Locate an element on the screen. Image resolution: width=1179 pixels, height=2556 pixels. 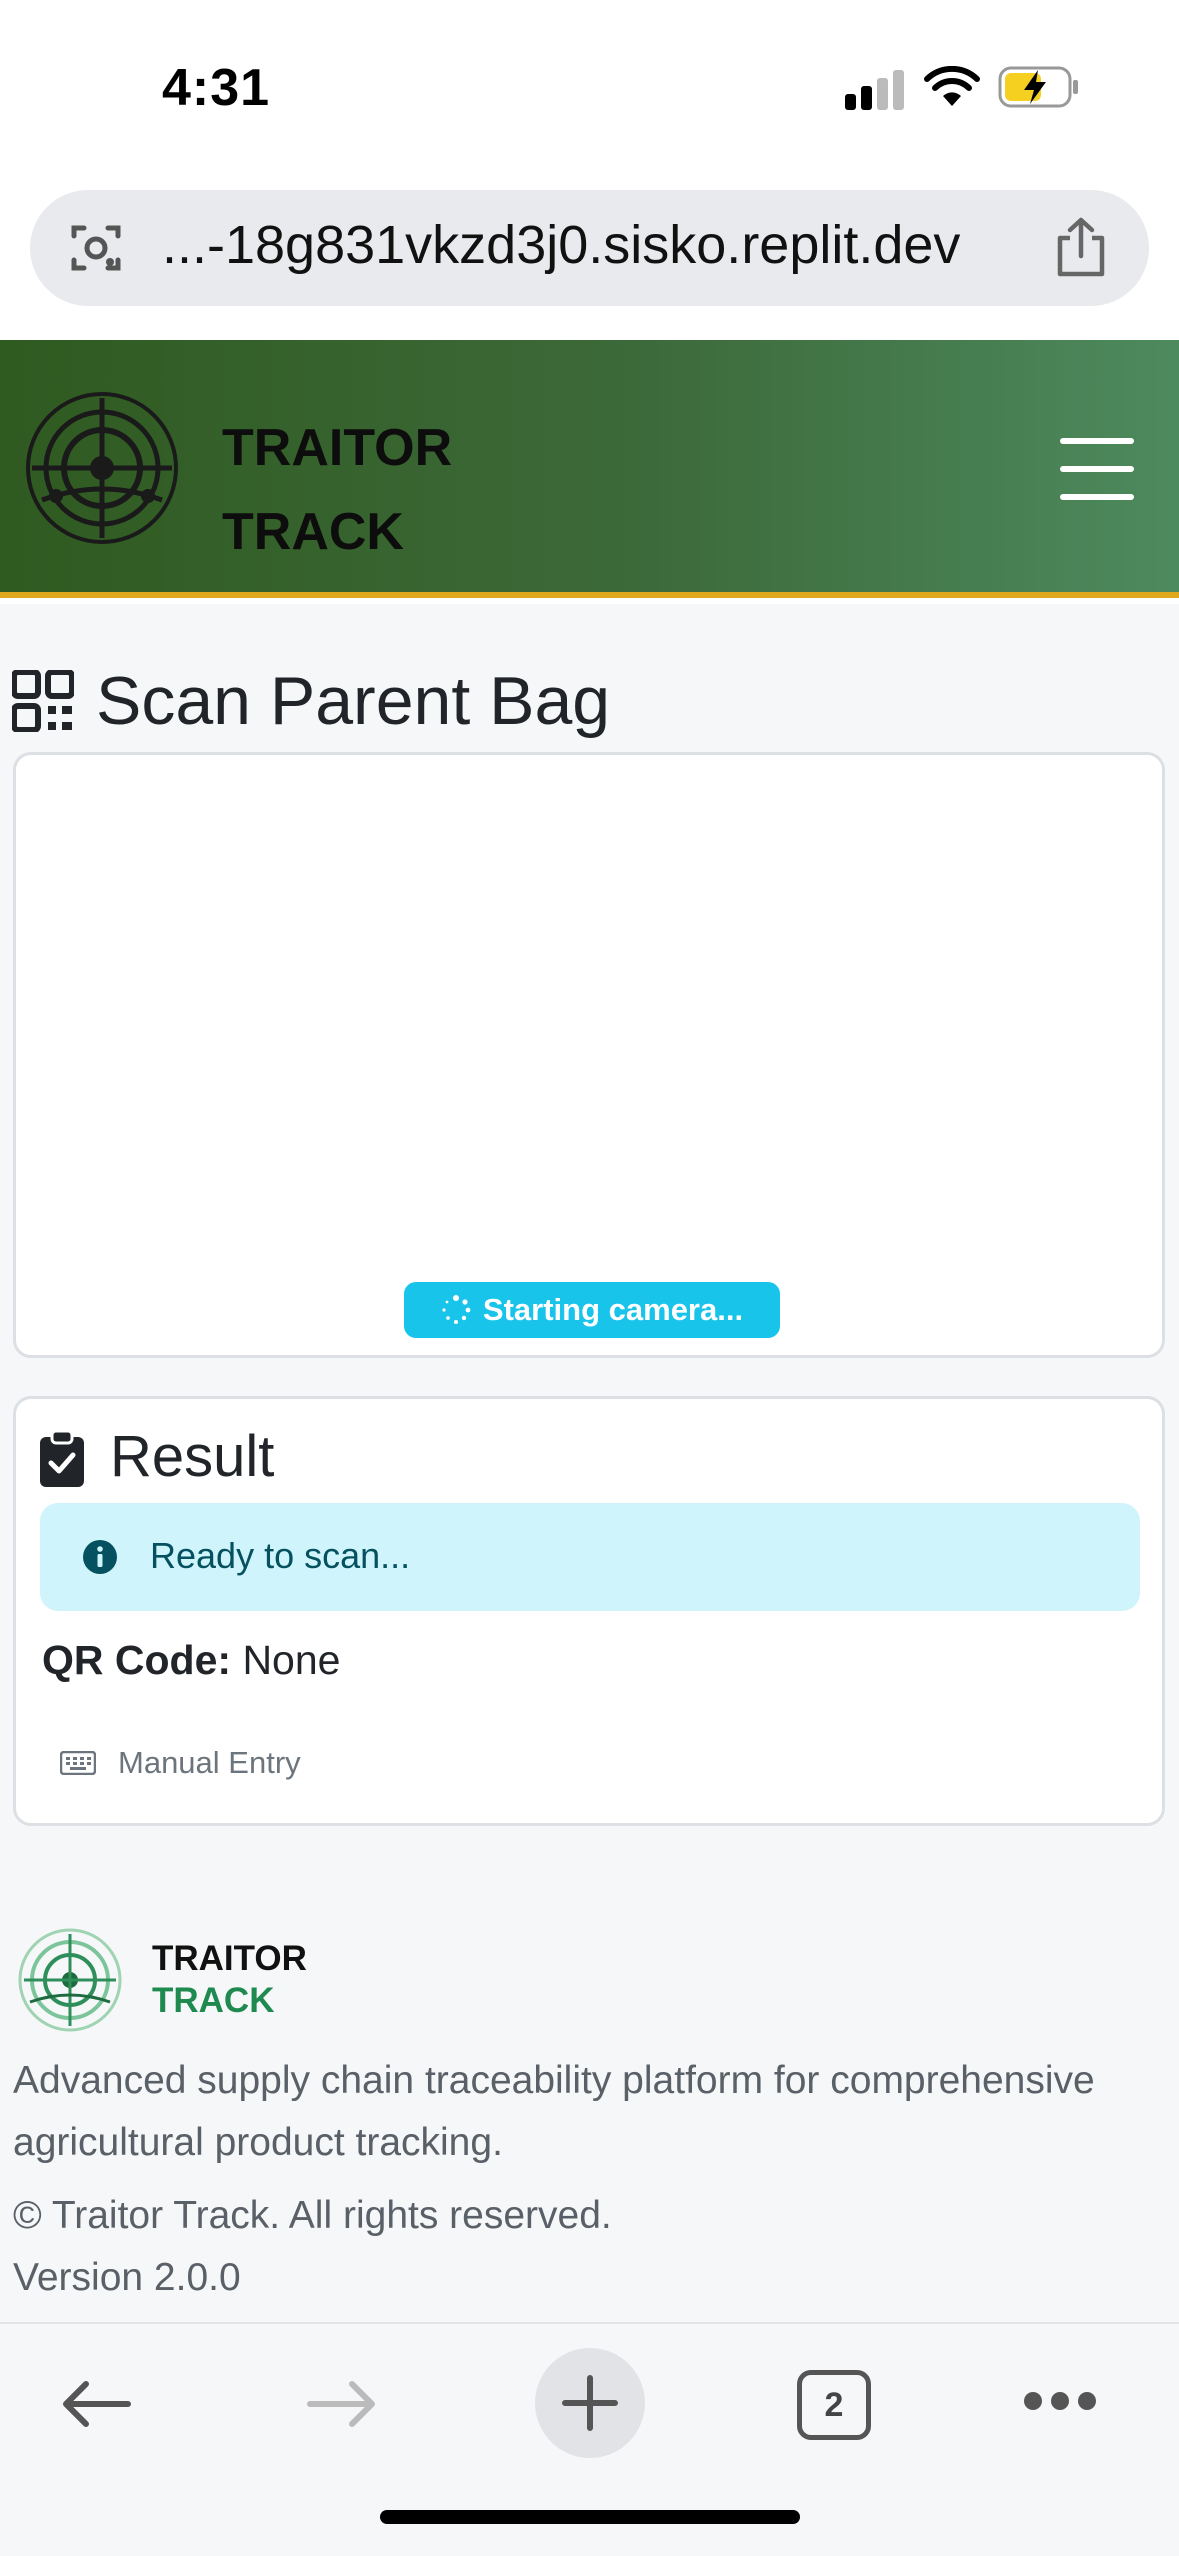
qr-code-value: None is located at coordinates (291, 1660).